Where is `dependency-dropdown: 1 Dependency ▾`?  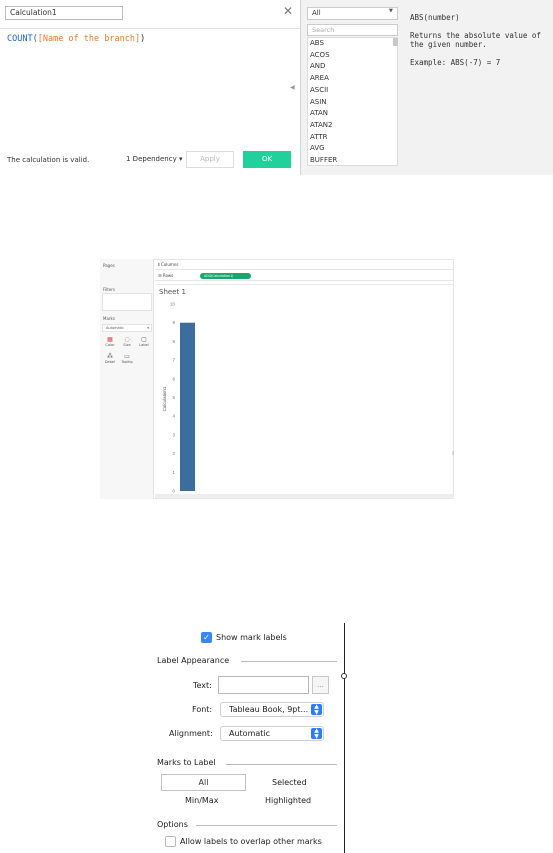
dependency-dropdown: 1 Dependency ▾ is located at coordinates (154, 159).